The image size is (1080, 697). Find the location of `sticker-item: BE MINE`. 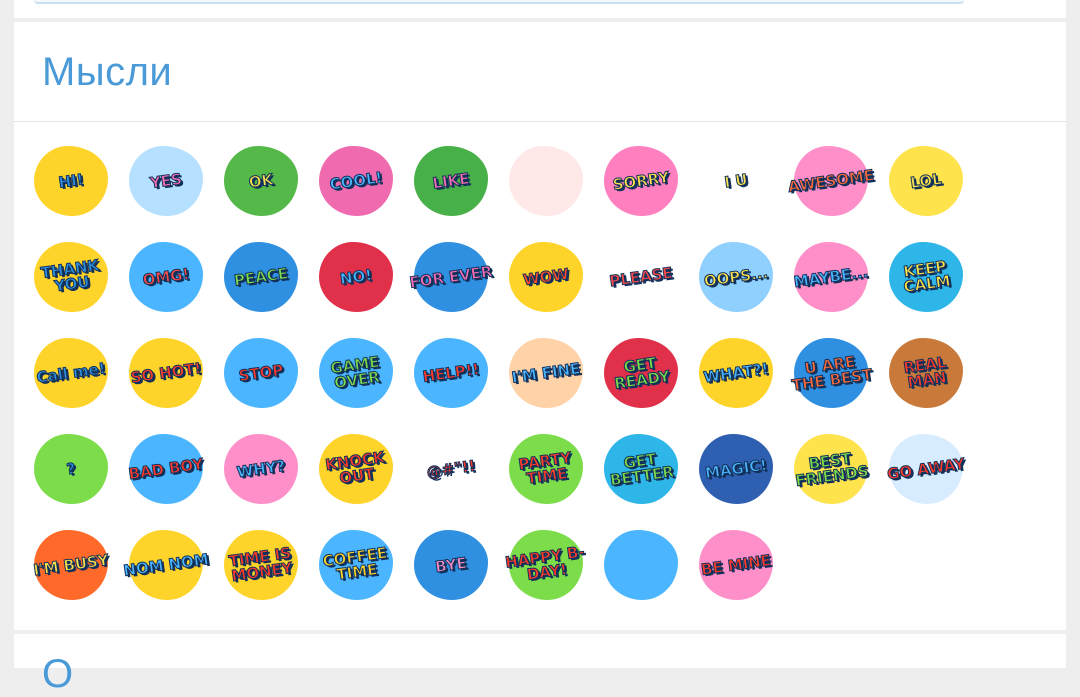

sticker-item: BE MINE is located at coordinates (736, 565).